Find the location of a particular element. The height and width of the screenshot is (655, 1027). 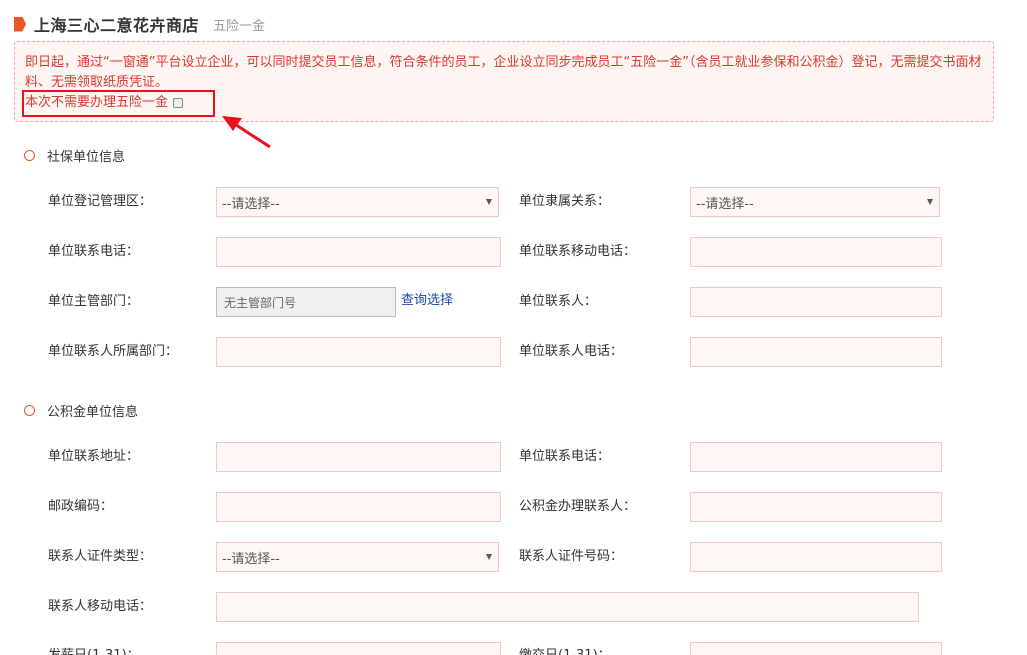

section-title: 社保单位信息 is located at coordinates (86, 157).